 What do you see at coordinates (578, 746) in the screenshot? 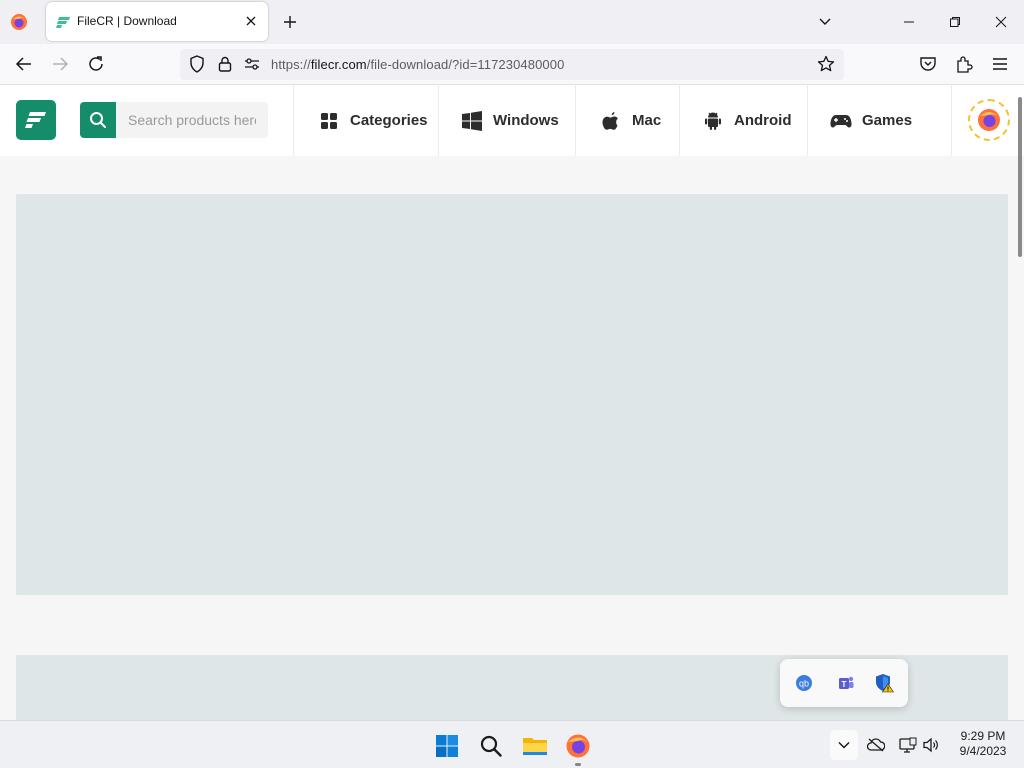
I see `firefox-taskbar-icon` at bounding box center [578, 746].